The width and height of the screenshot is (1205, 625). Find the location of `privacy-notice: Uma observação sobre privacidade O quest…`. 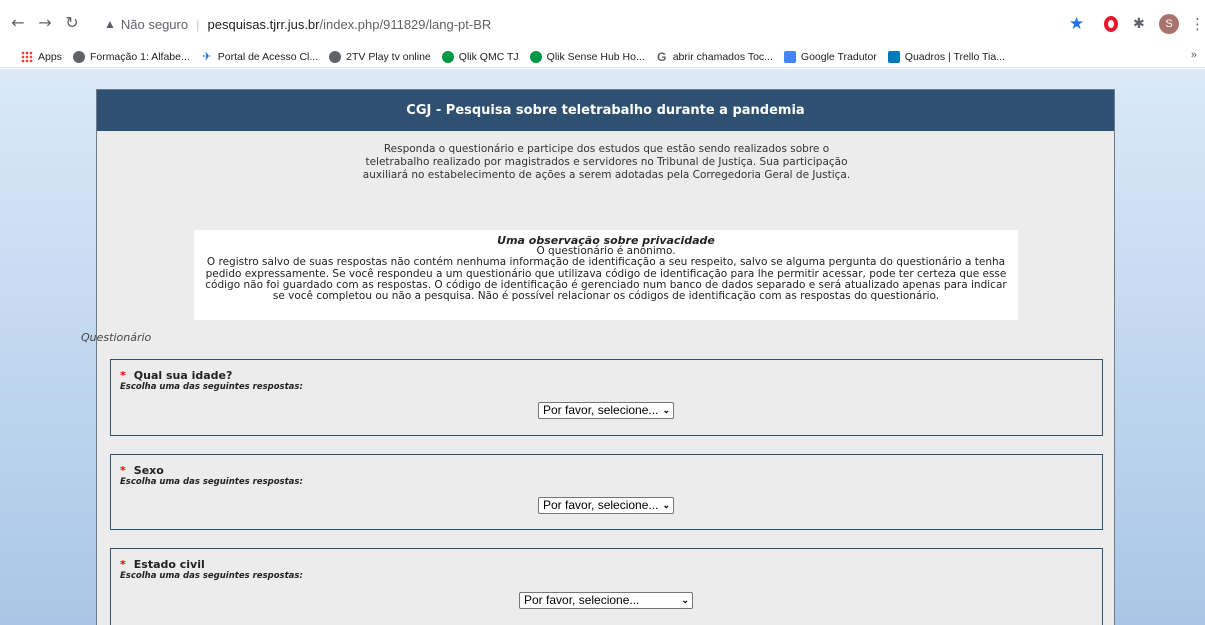

privacy-notice: Uma observação sobre privacidade O quest… is located at coordinates (606, 275).